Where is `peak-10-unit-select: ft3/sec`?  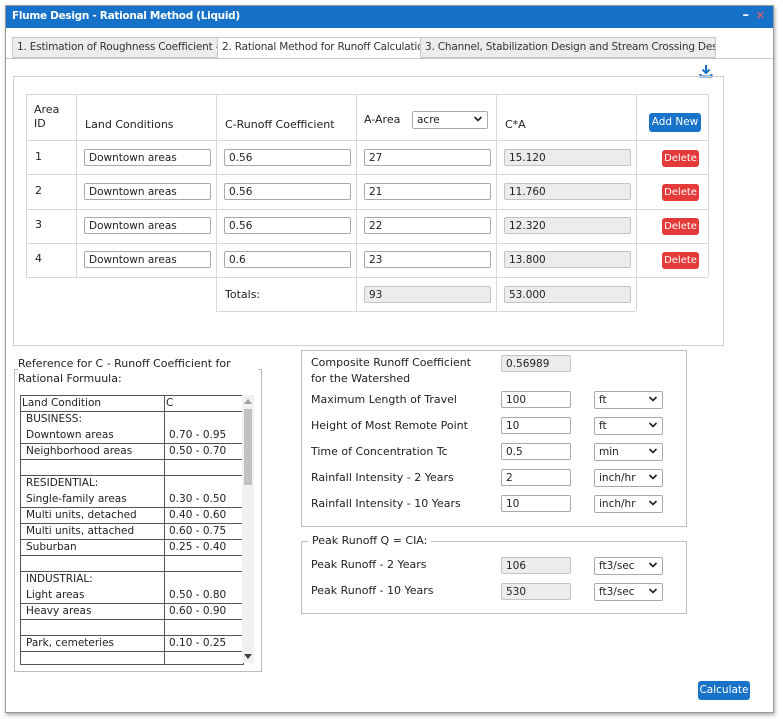
peak-10-unit-select: ft3/sec is located at coordinates (628, 592).